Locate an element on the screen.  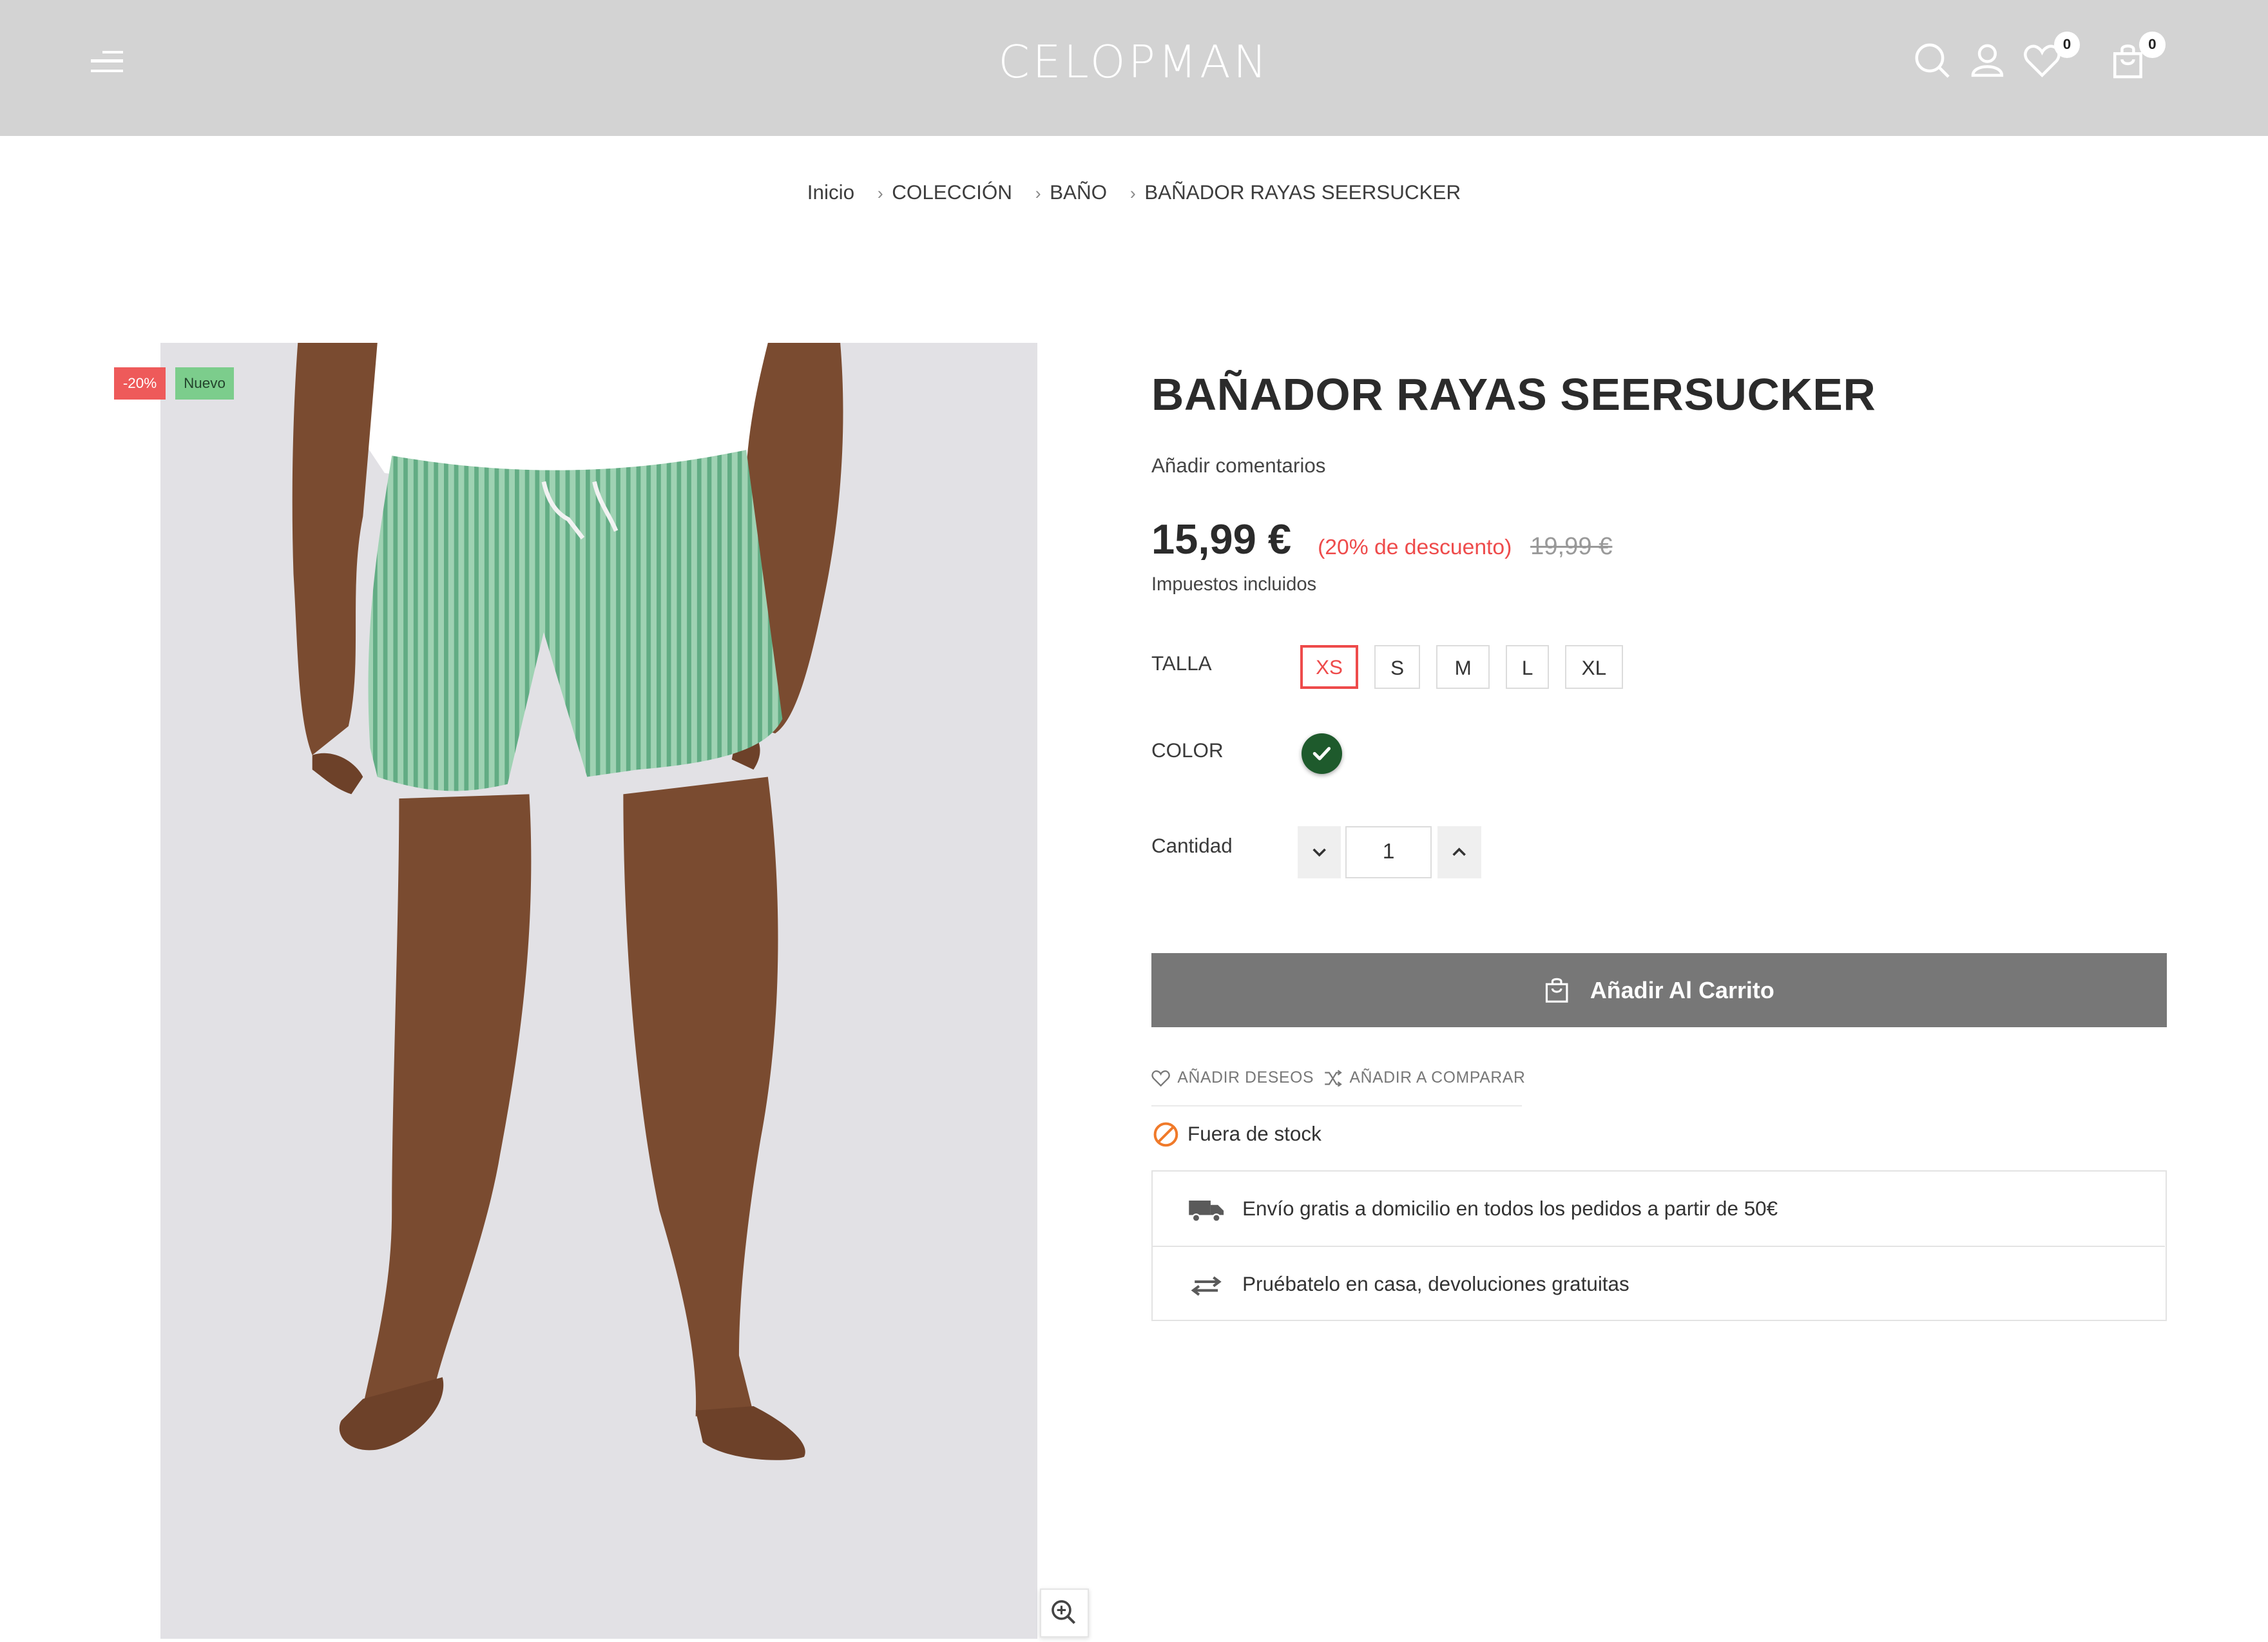
check-icon is located at coordinates (1322, 753).